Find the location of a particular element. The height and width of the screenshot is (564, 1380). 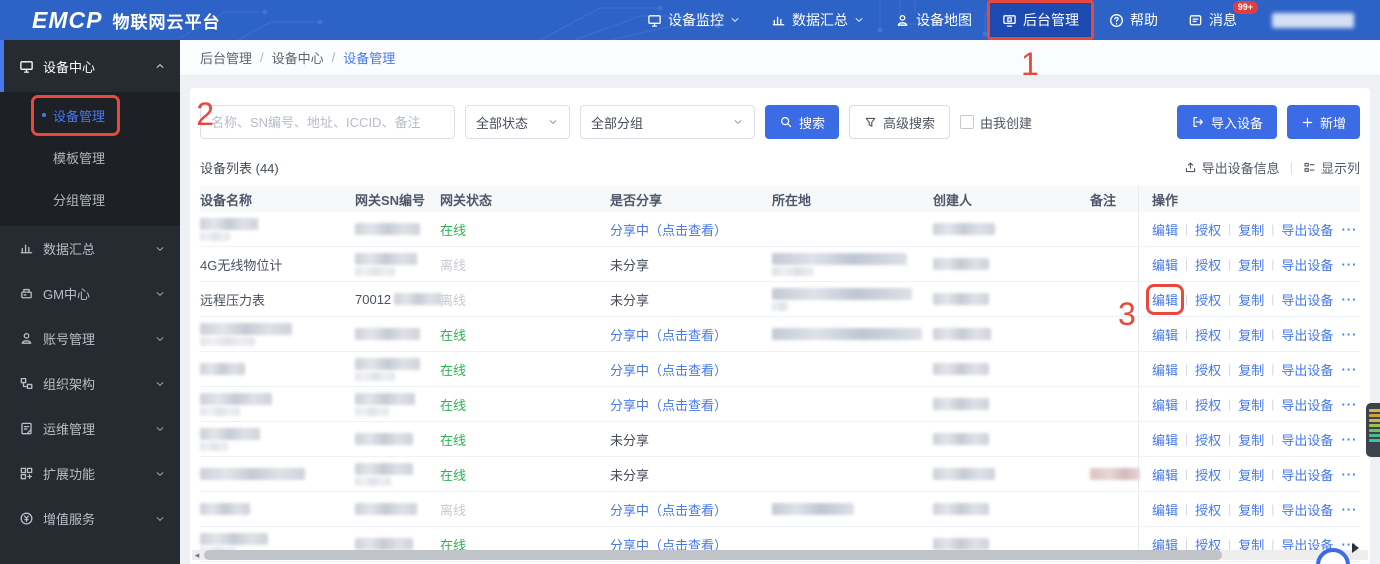

nav-item-message: 消息 99+ is located at coordinates (1215, 20).